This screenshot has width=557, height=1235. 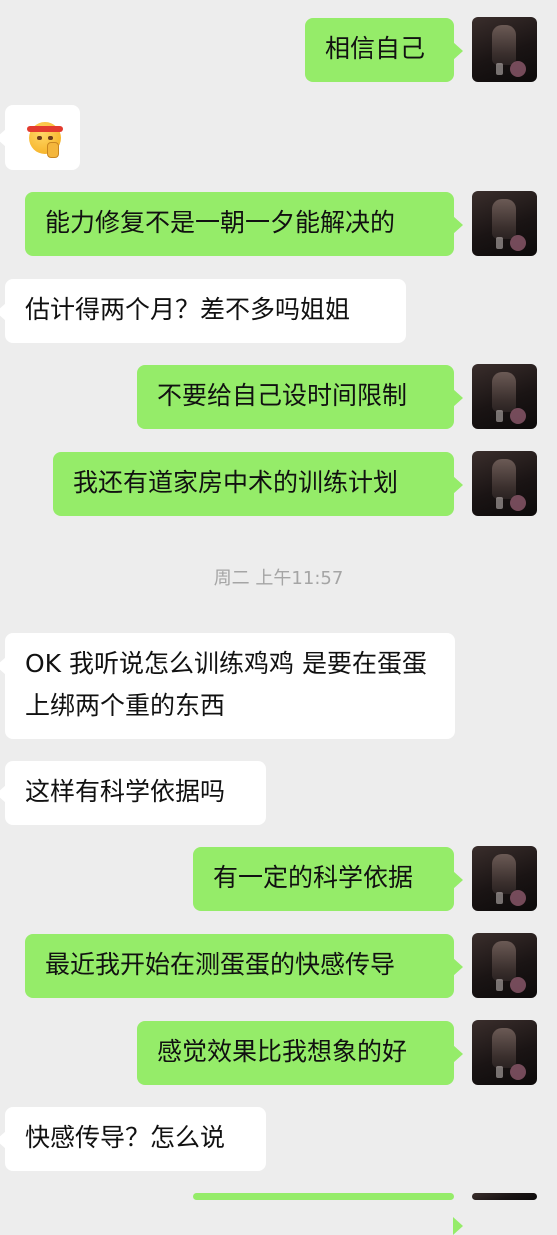 I want to click on outgoing-message-bubble: 我还有道家房中术的训练计划, so click(x=258, y=484).